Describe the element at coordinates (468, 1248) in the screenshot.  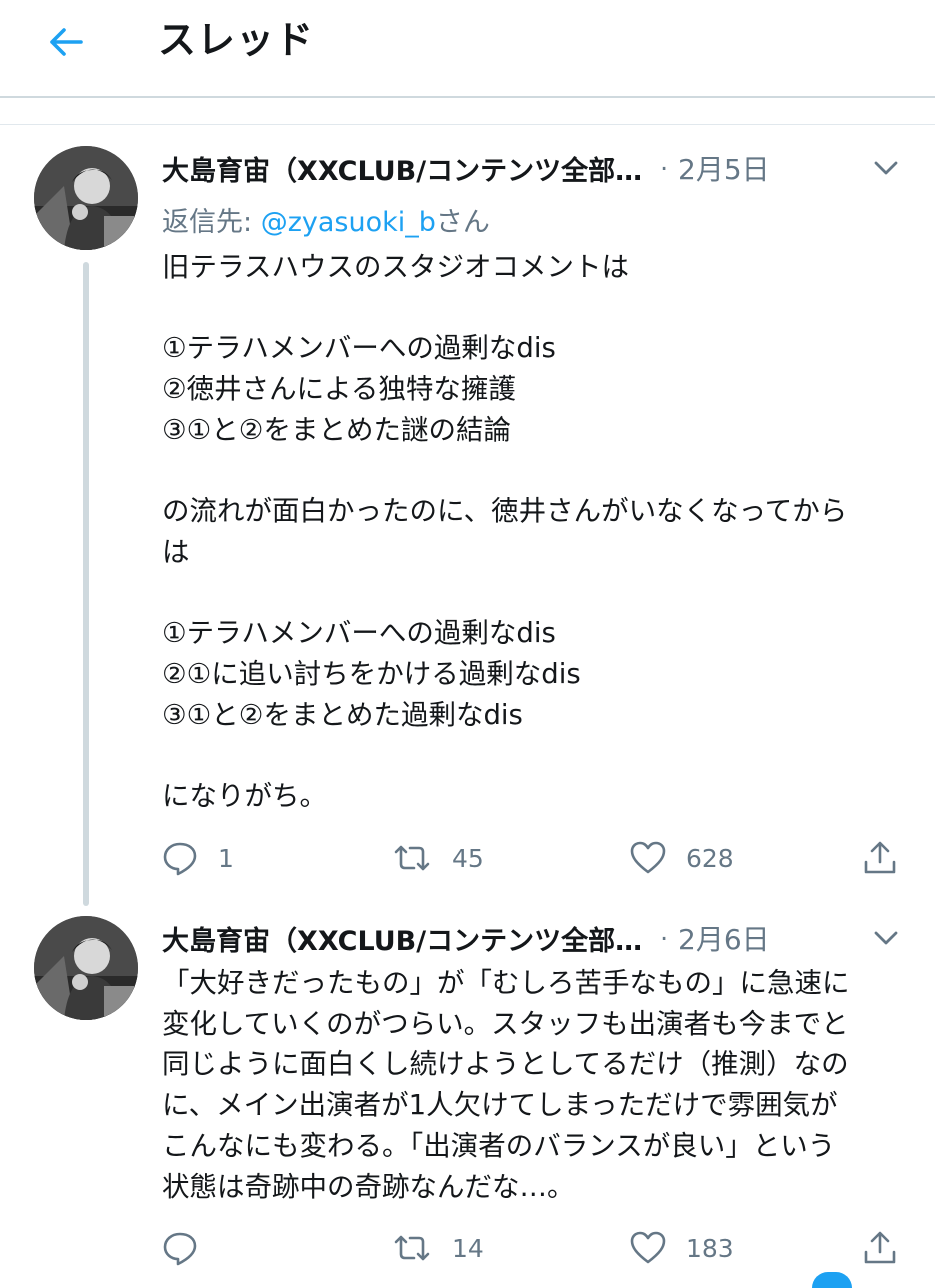
I see `retweet-count: 14` at that location.